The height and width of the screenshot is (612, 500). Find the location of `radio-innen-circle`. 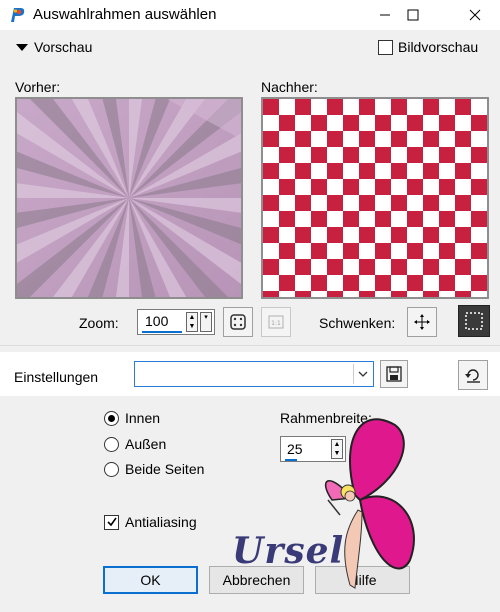

radio-innen-circle is located at coordinates (111, 418).